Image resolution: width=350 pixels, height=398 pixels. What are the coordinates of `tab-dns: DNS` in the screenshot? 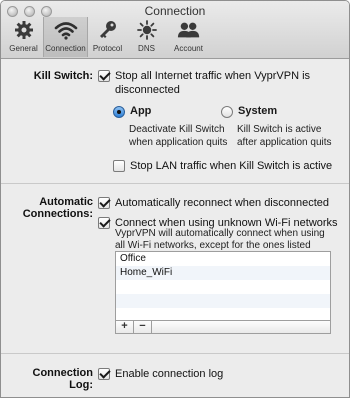 It's located at (146, 37).